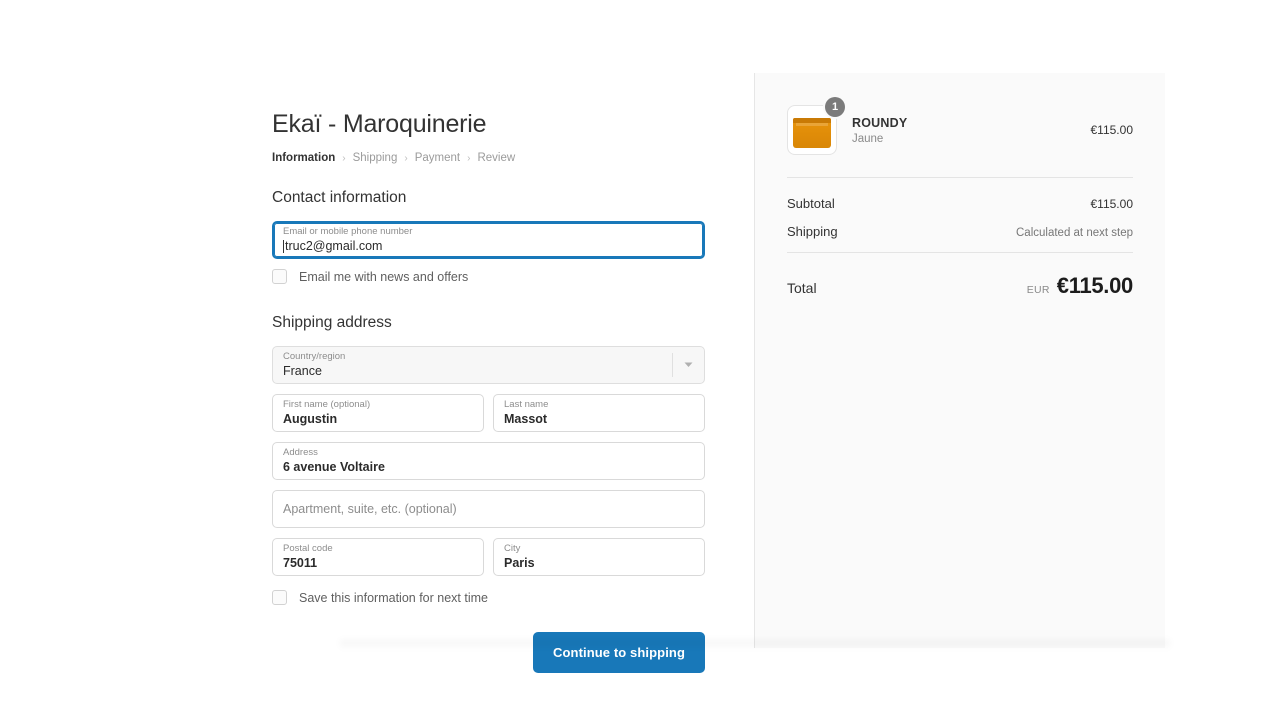 This screenshot has height=720, width=1280. What do you see at coordinates (1112, 130) in the screenshot?
I see `product-price: €115.00` at bounding box center [1112, 130].